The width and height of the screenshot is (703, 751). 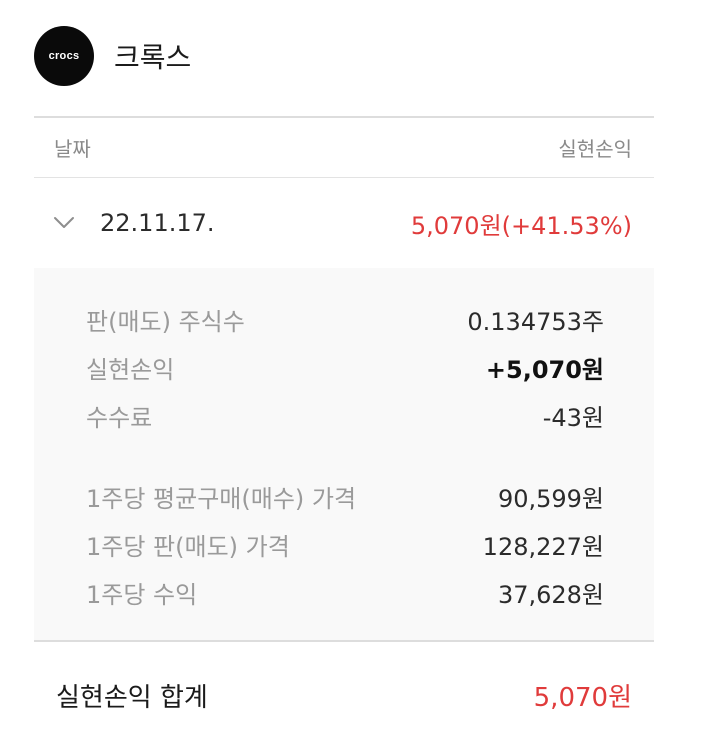 I want to click on trade-realized-summary: 5,070원(+41.53%), so click(x=521, y=225).